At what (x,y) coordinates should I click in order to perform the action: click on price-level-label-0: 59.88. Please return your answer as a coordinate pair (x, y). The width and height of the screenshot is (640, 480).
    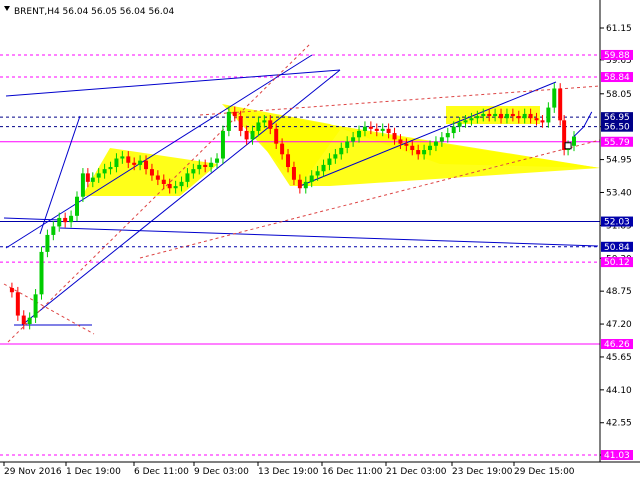
    Looking at the image, I should click on (617, 56).